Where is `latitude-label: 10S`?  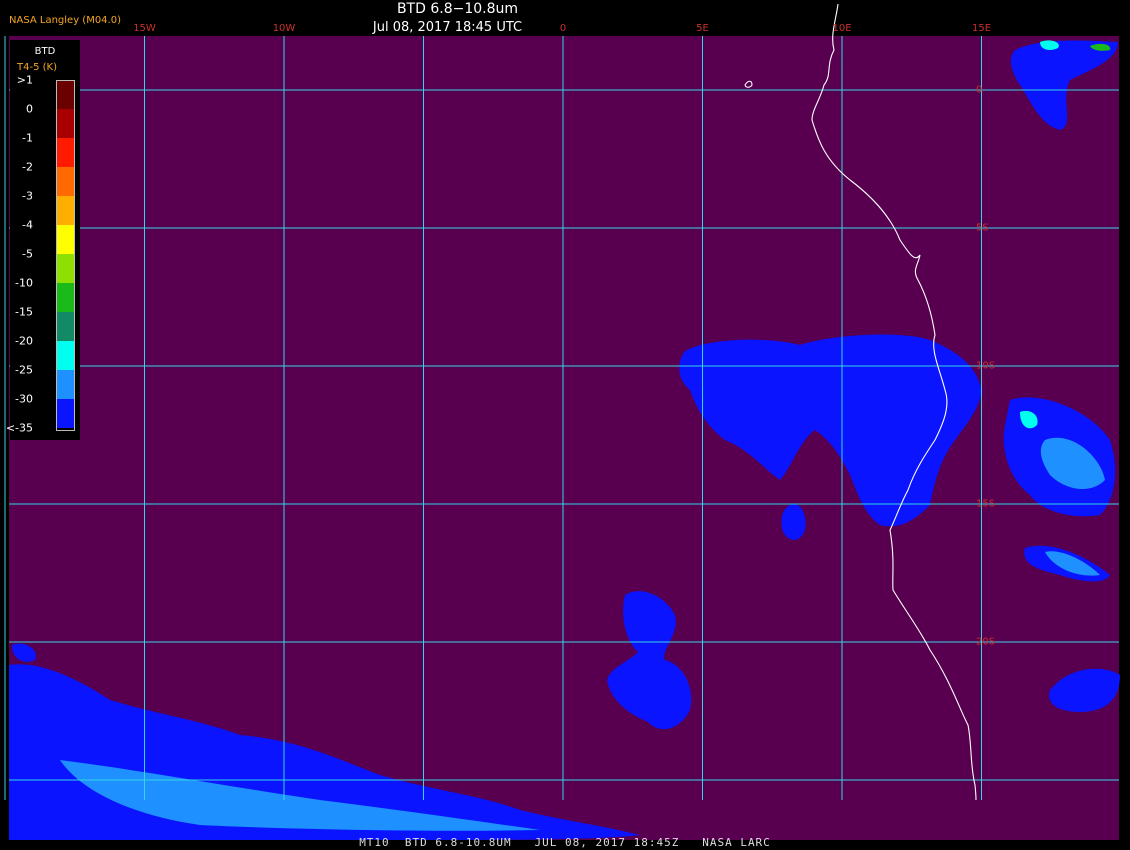 latitude-label: 10S is located at coordinates (986, 366).